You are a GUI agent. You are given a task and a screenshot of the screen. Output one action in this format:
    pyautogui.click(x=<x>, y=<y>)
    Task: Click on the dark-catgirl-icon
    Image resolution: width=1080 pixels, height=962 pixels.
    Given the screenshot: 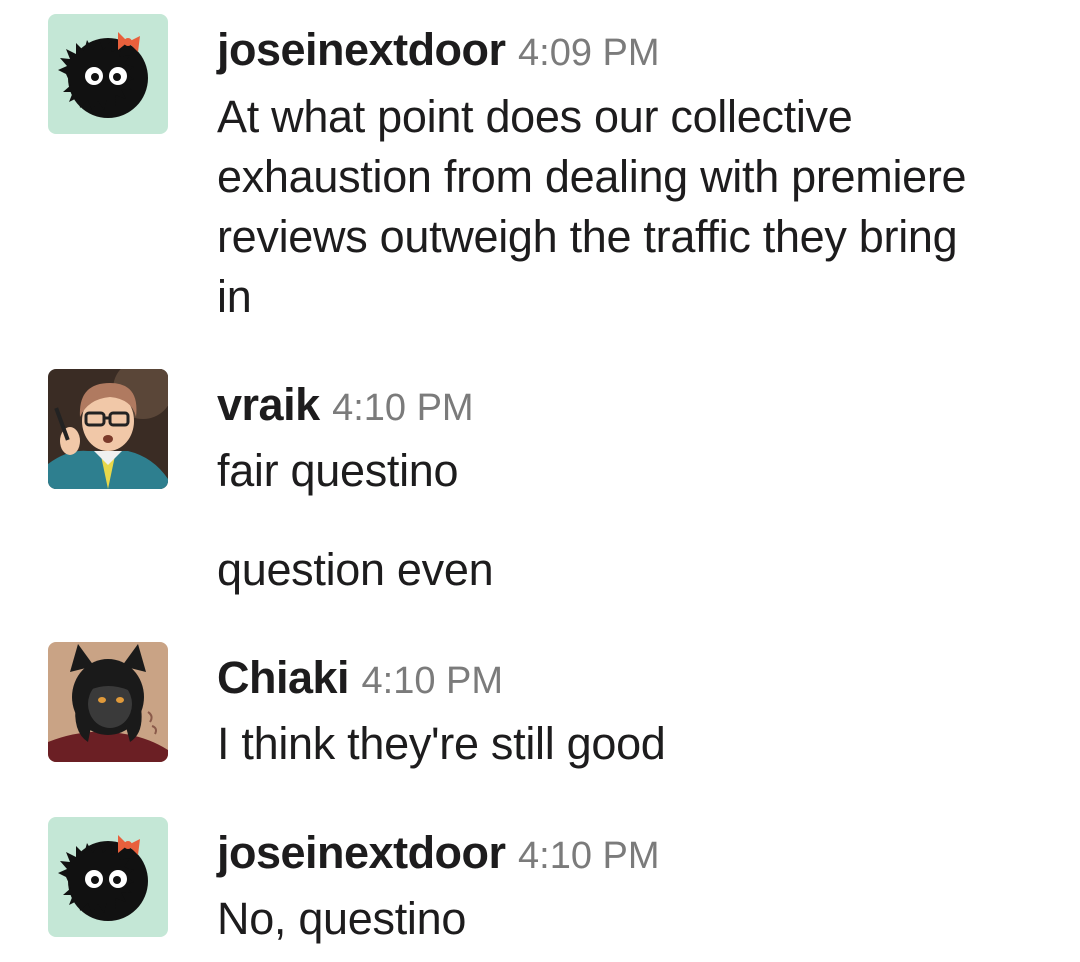 What is the action you would take?
    pyautogui.click(x=108, y=702)
    